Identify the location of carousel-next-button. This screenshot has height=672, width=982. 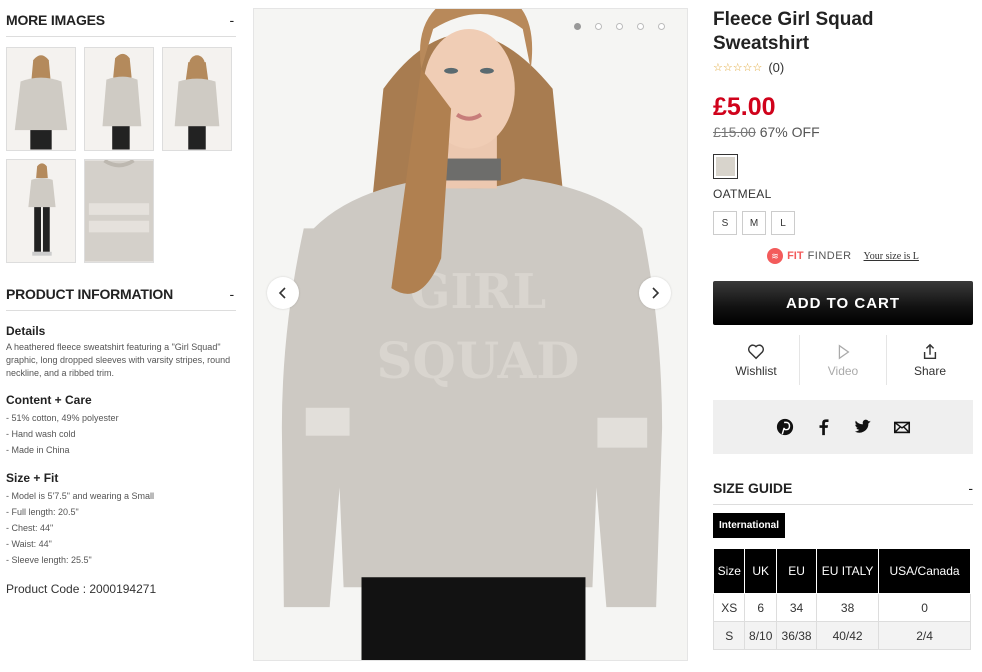
(655, 293).